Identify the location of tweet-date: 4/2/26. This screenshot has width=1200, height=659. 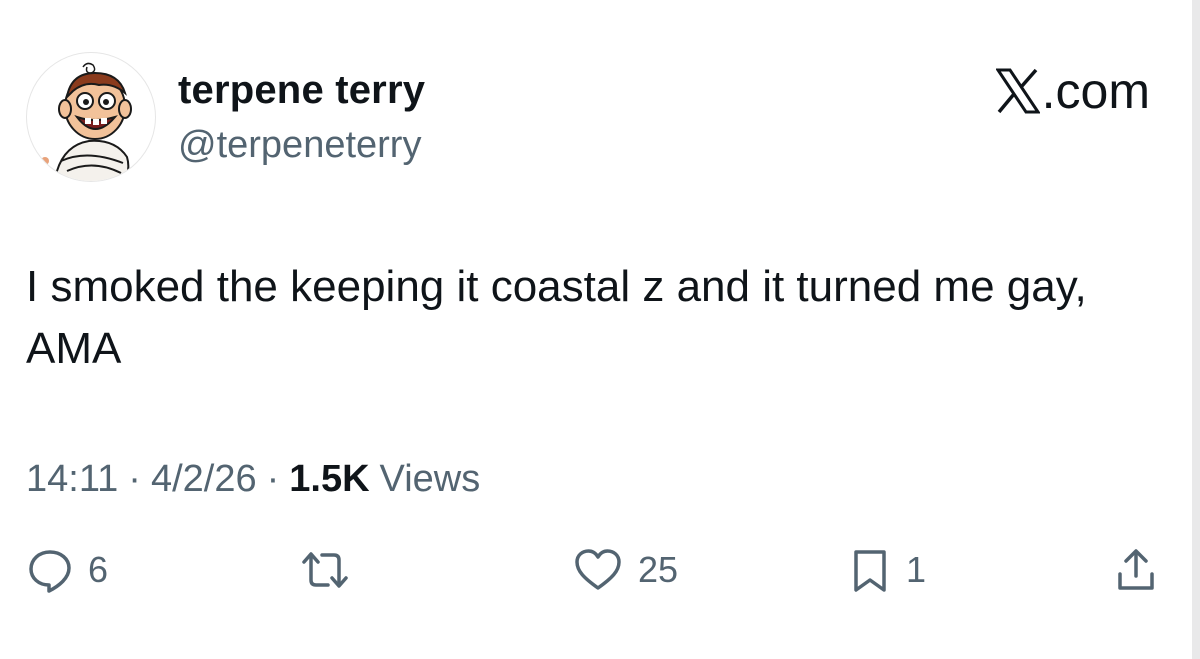
(204, 479).